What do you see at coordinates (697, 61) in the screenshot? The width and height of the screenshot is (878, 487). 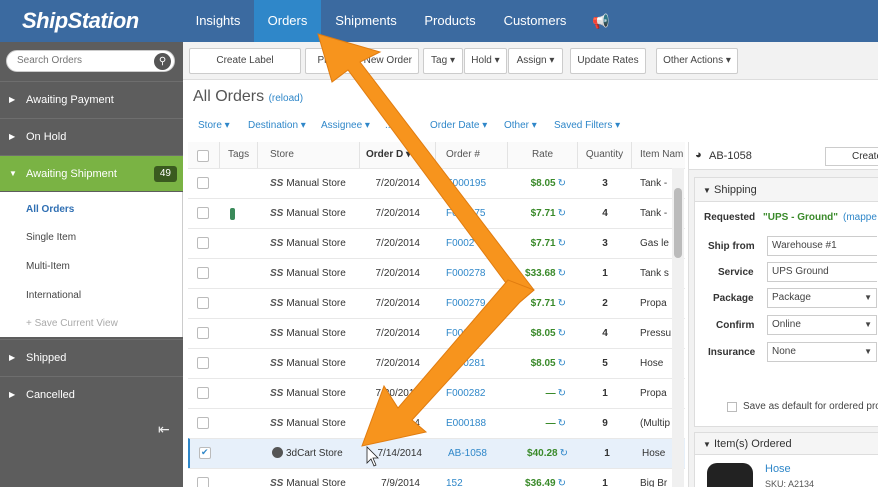 I see `other-actions-button: Other Actions ▾` at bounding box center [697, 61].